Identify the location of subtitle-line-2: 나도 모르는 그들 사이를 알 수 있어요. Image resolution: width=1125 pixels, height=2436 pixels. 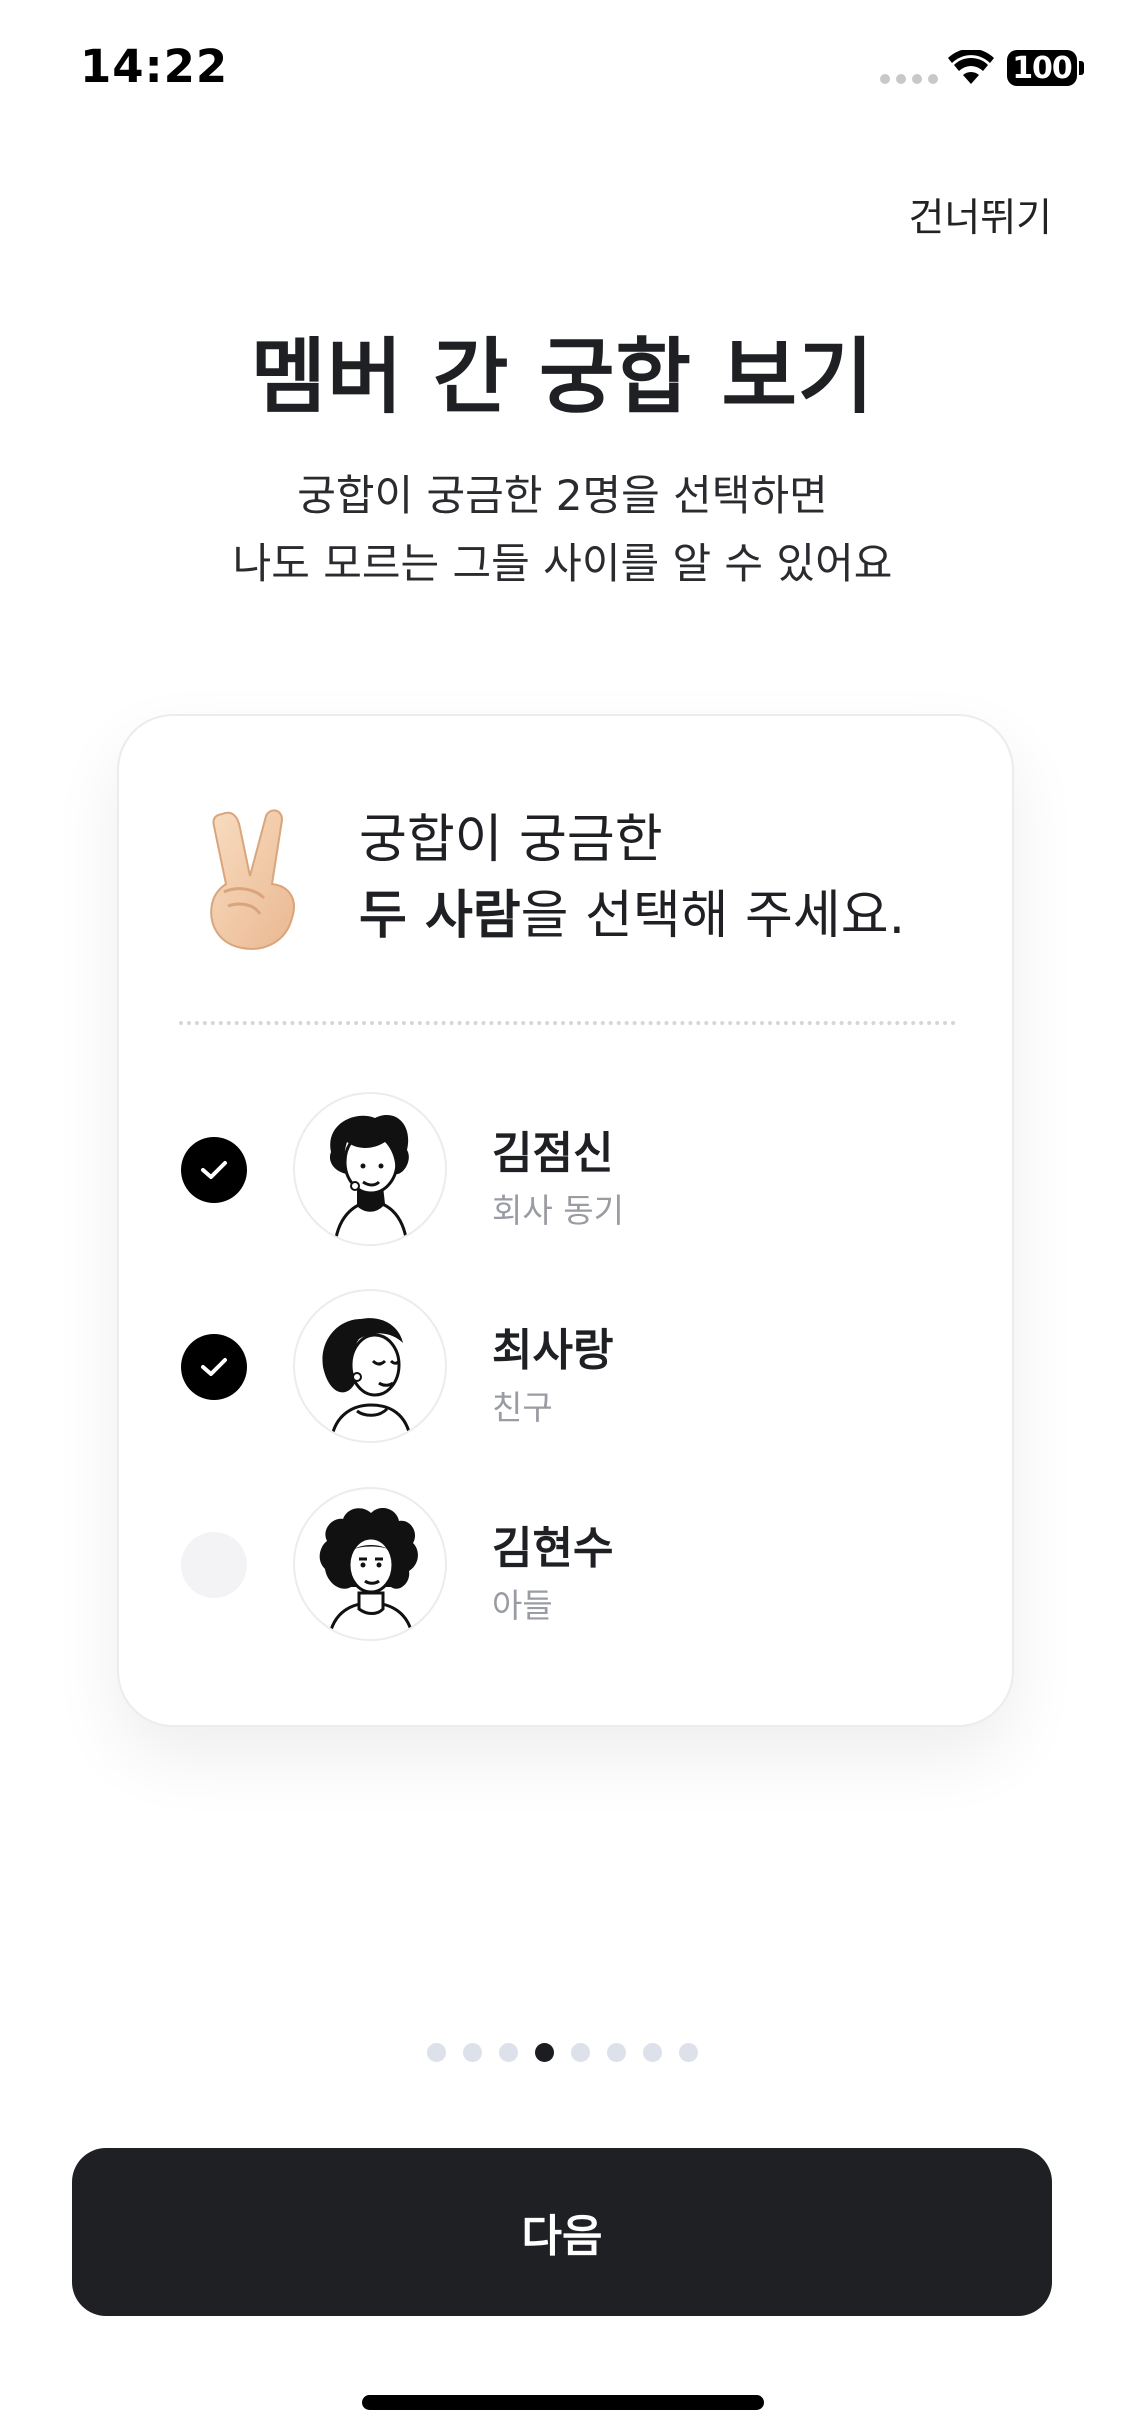
(562, 563).